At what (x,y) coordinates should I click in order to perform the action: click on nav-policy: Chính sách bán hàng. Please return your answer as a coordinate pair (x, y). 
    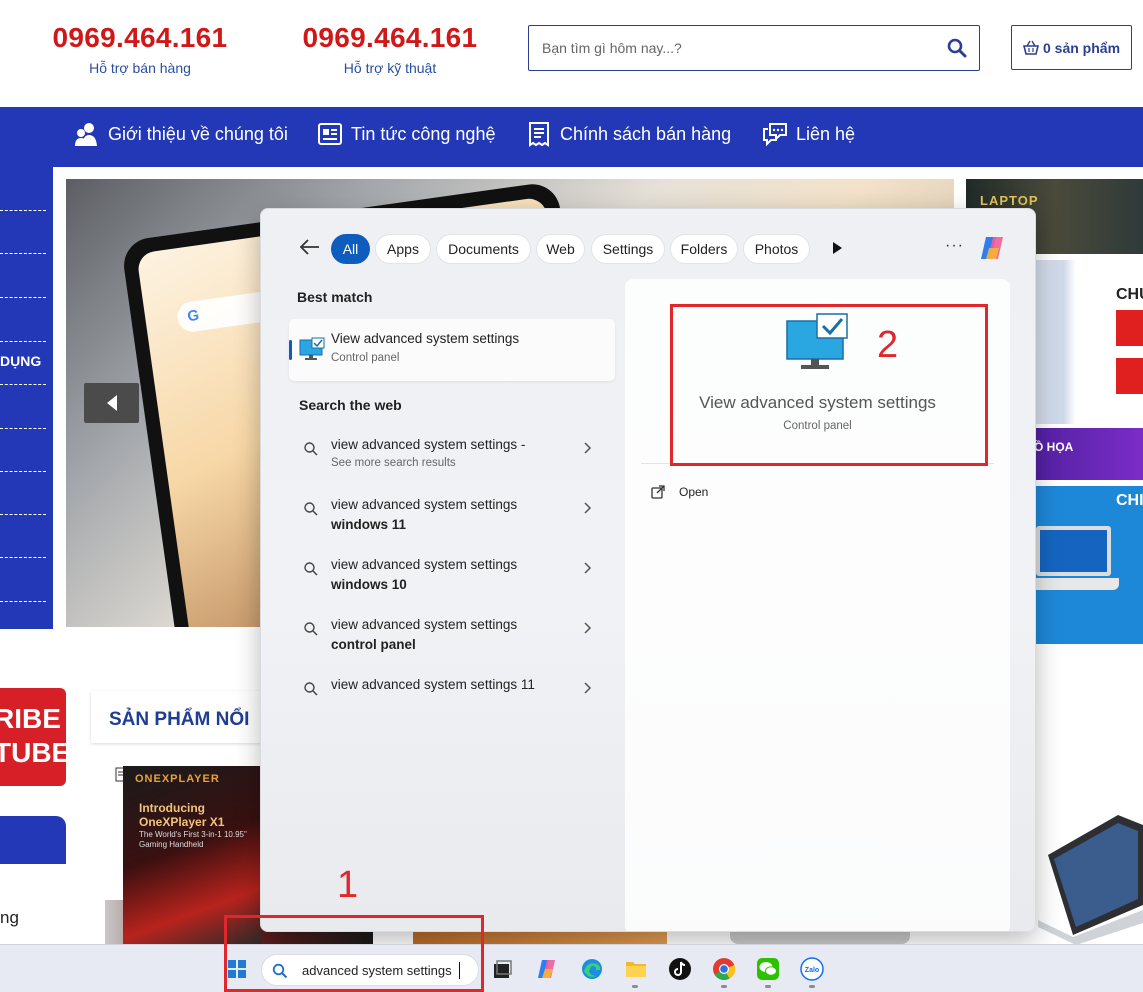
    Looking at the image, I should click on (628, 134).